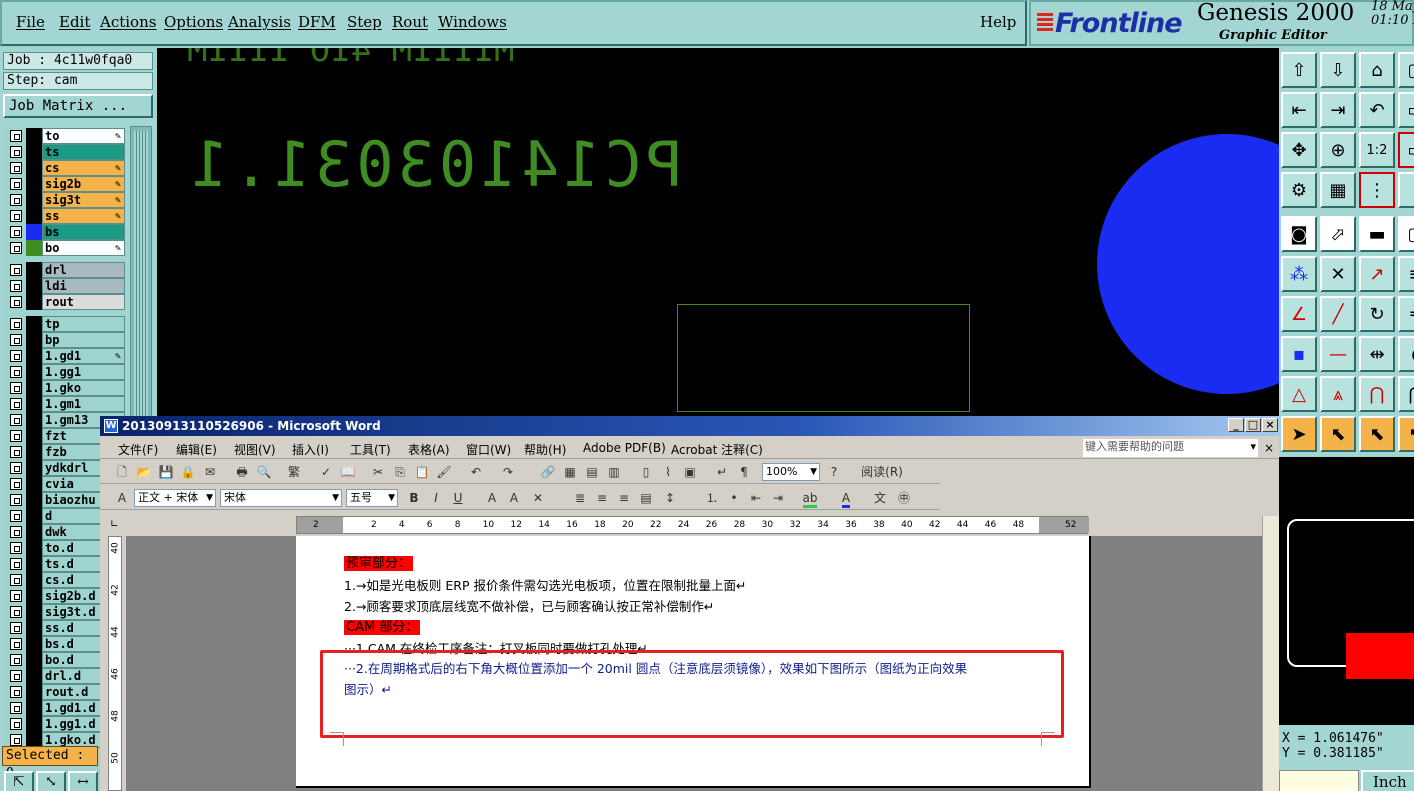 Image resolution: width=1414 pixels, height=791 pixels. What do you see at coordinates (1299, 234) in the screenshot?
I see `pad-tool-icon: ◙` at bounding box center [1299, 234].